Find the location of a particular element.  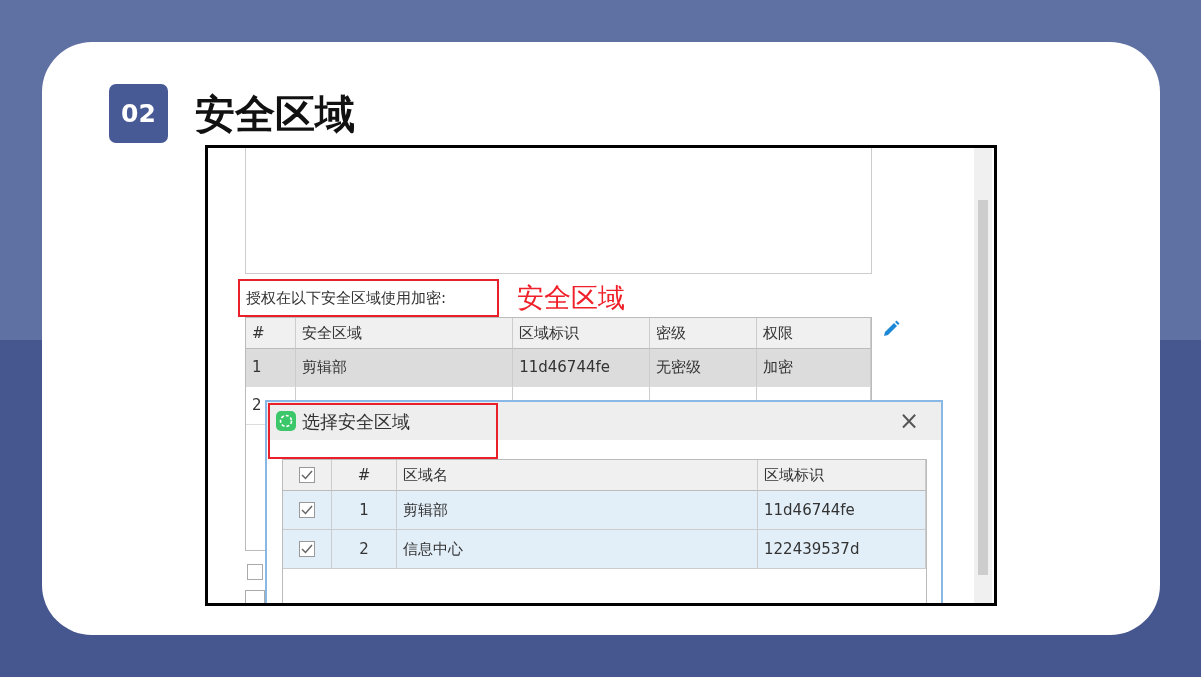

column-header: 安全区域 is located at coordinates (404, 333).